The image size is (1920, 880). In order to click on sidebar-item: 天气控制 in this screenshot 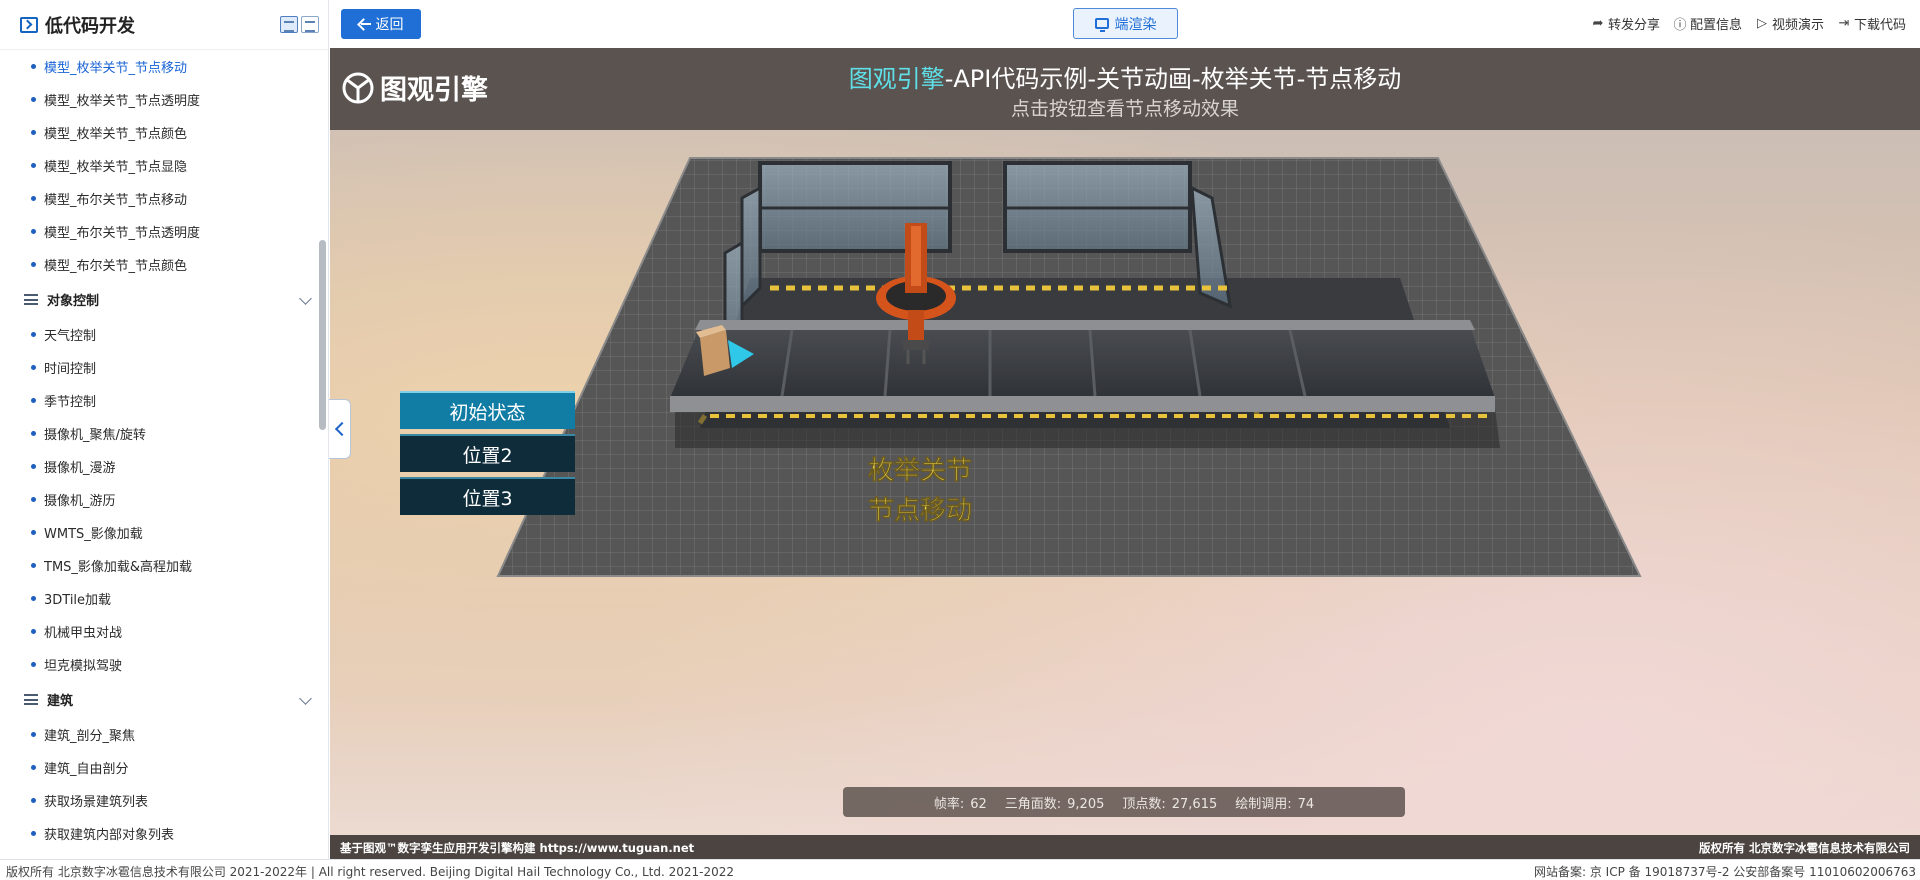, I will do `click(159, 334)`.